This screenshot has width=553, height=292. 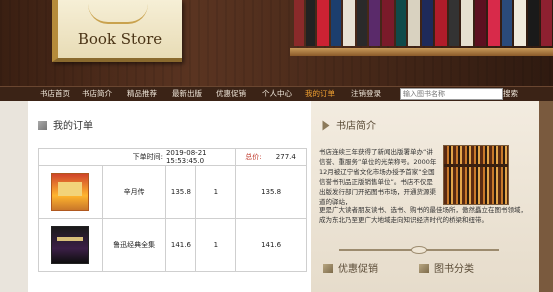 What do you see at coordinates (42, 125) in the screenshot?
I see `cube-icon` at bounding box center [42, 125].